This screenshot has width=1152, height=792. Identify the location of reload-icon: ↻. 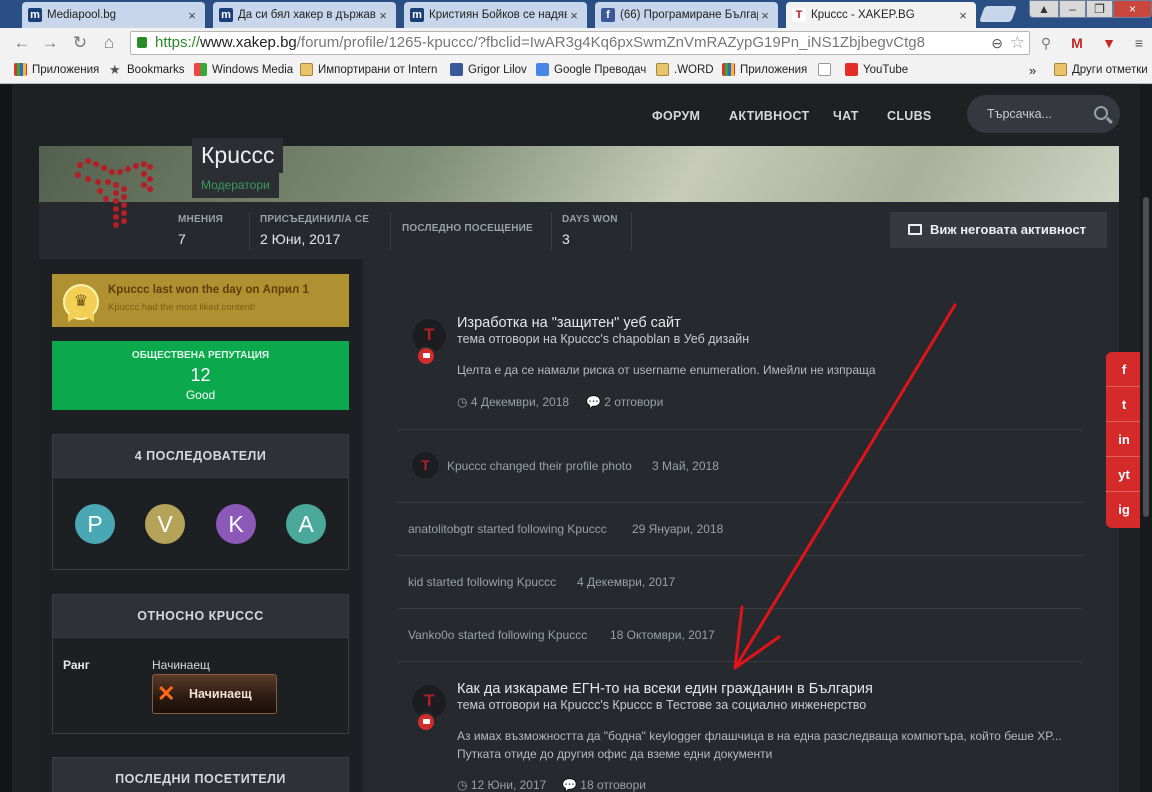
(80, 43).